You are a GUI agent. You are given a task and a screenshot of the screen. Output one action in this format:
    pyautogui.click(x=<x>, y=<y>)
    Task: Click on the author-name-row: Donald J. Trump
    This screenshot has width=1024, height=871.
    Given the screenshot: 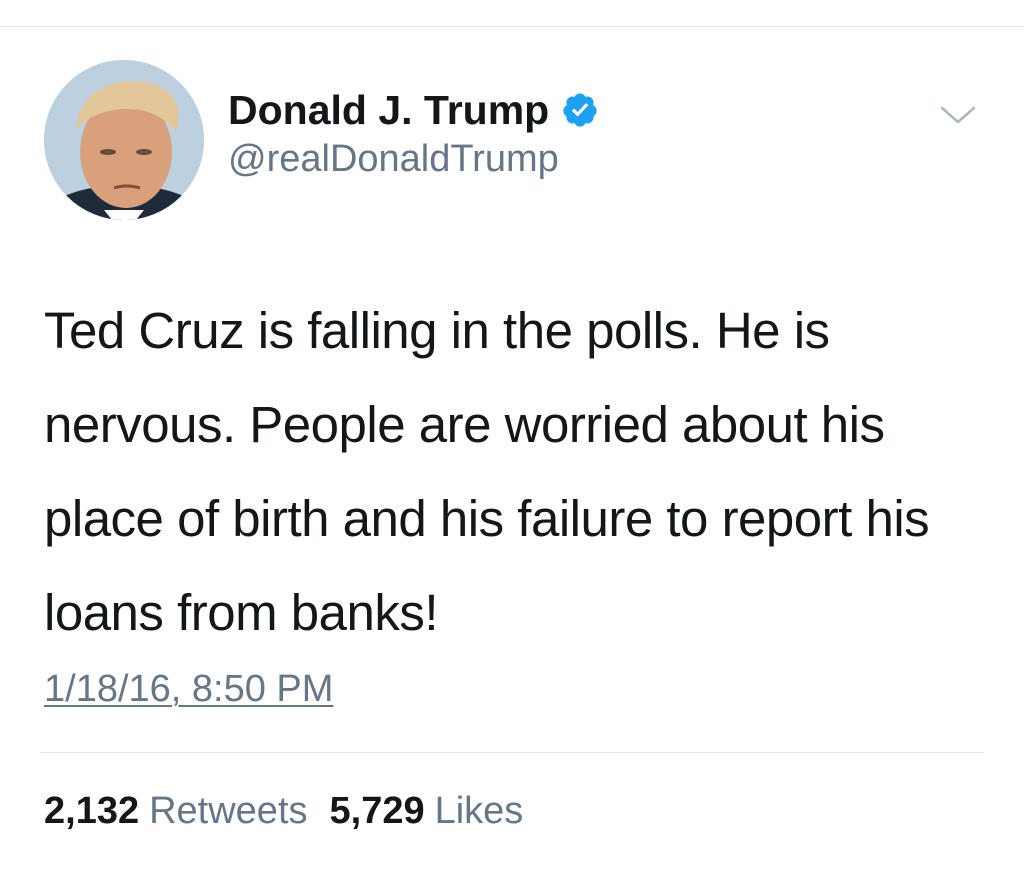 What is the action you would take?
    pyautogui.click(x=413, y=110)
    